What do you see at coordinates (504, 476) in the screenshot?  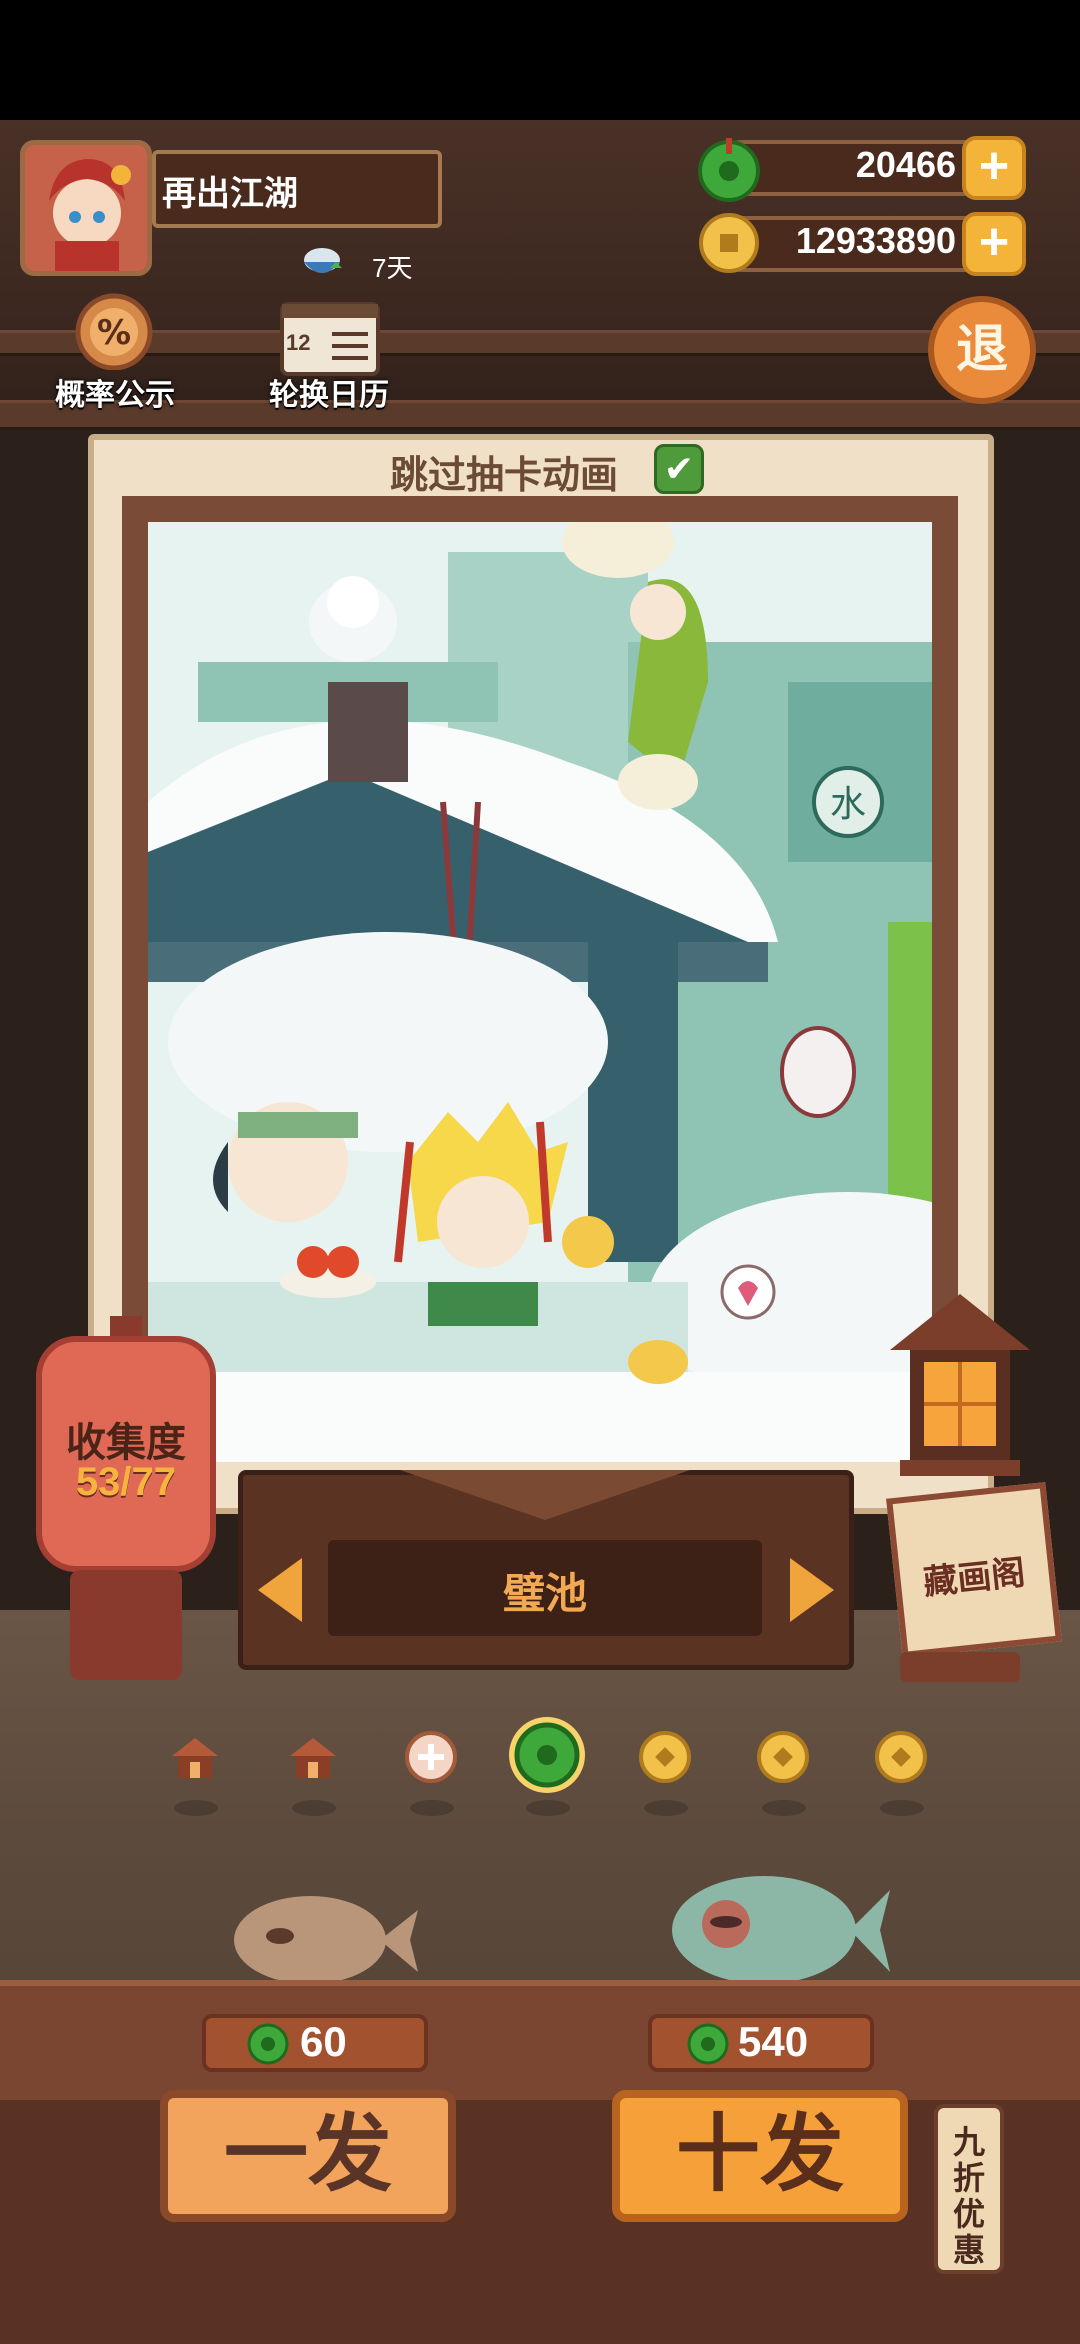 I see `skip-animation-label: 跳过抽卡动画` at bounding box center [504, 476].